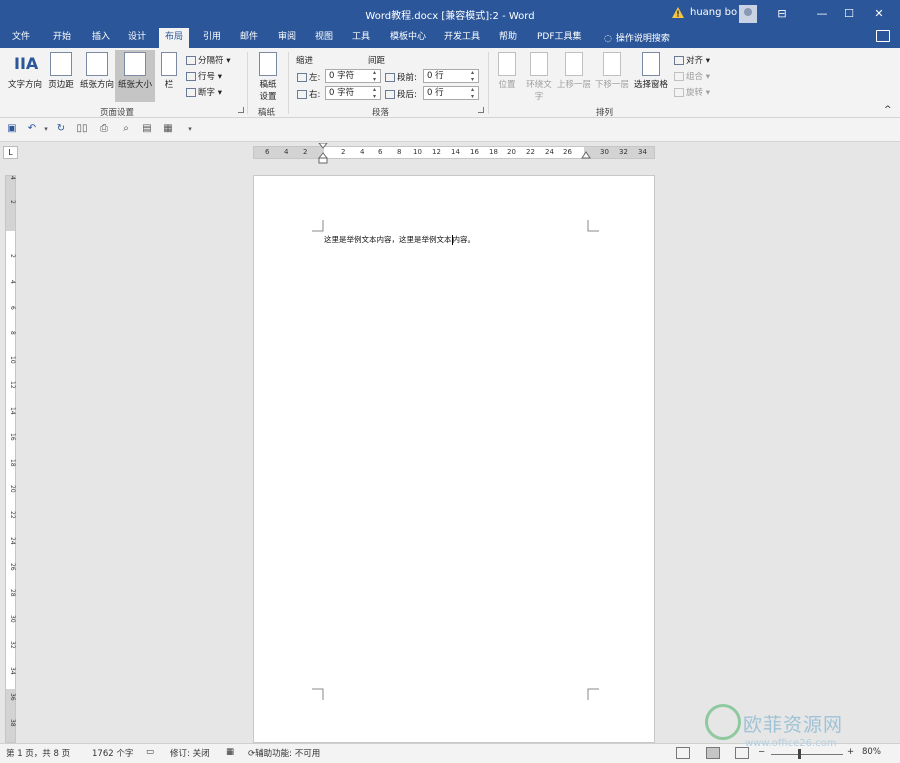  I want to click on tab-design: 设计, so click(137, 38).